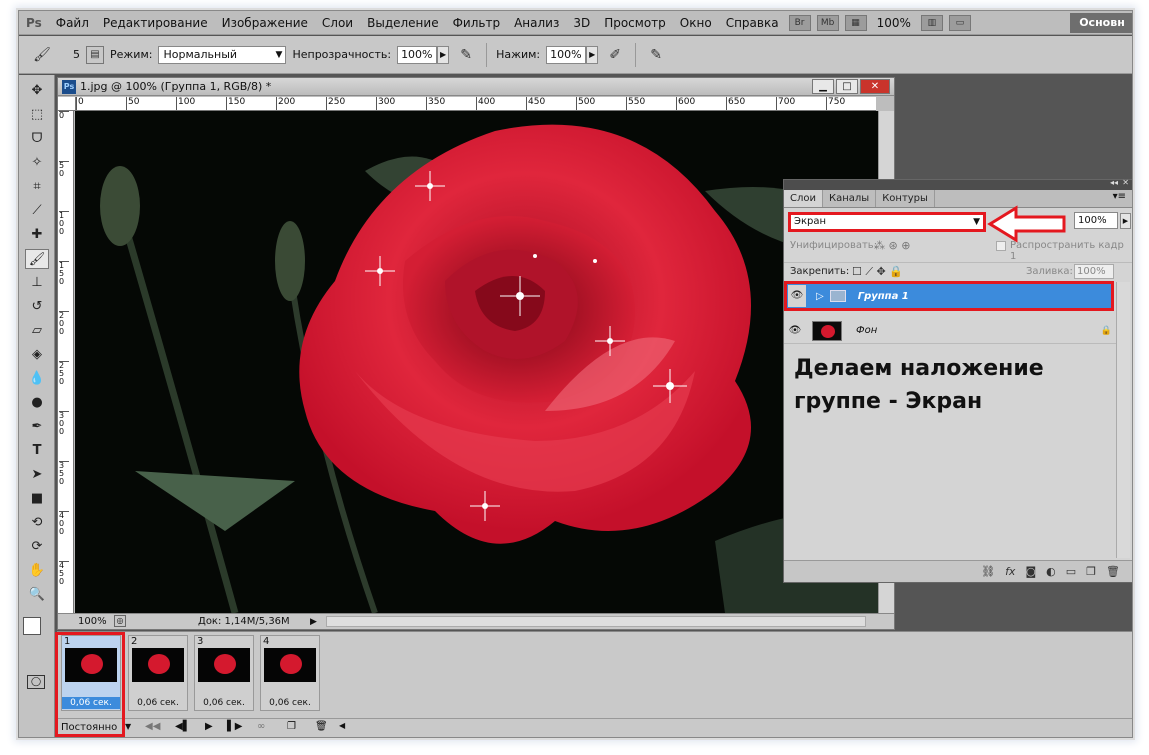 Image resolution: width=1149 pixels, height=755 pixels. What do you see at coordinates (1071, 571) in the screenshot?
I see `new-group-icon: ▭` at bounding box center [1071, 571].